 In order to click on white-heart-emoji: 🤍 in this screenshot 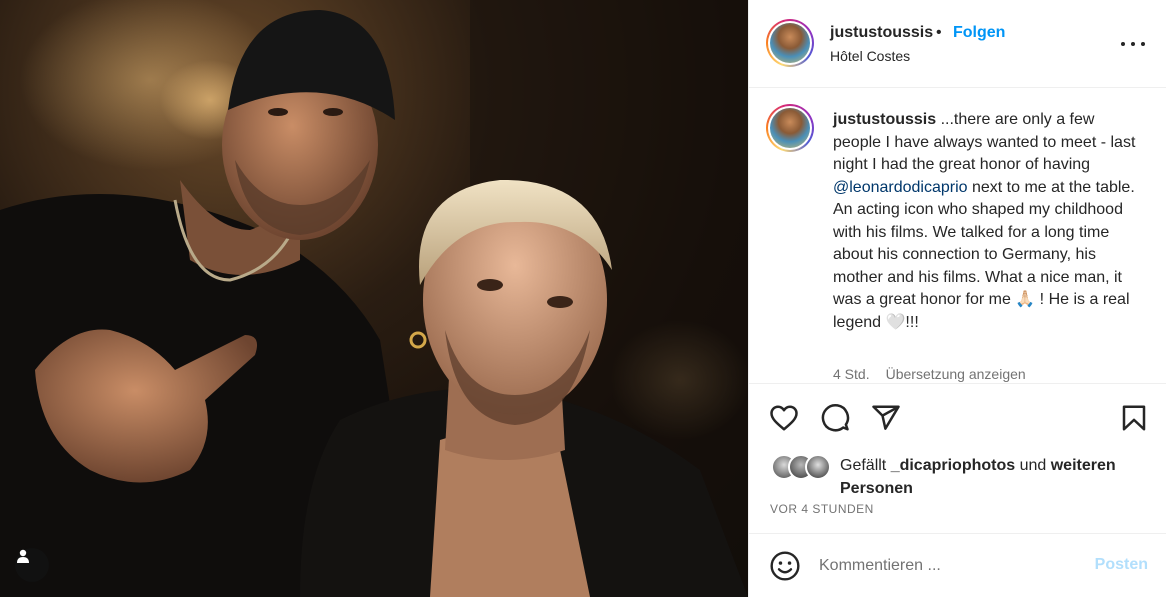, I will do `click(895, 322)`.